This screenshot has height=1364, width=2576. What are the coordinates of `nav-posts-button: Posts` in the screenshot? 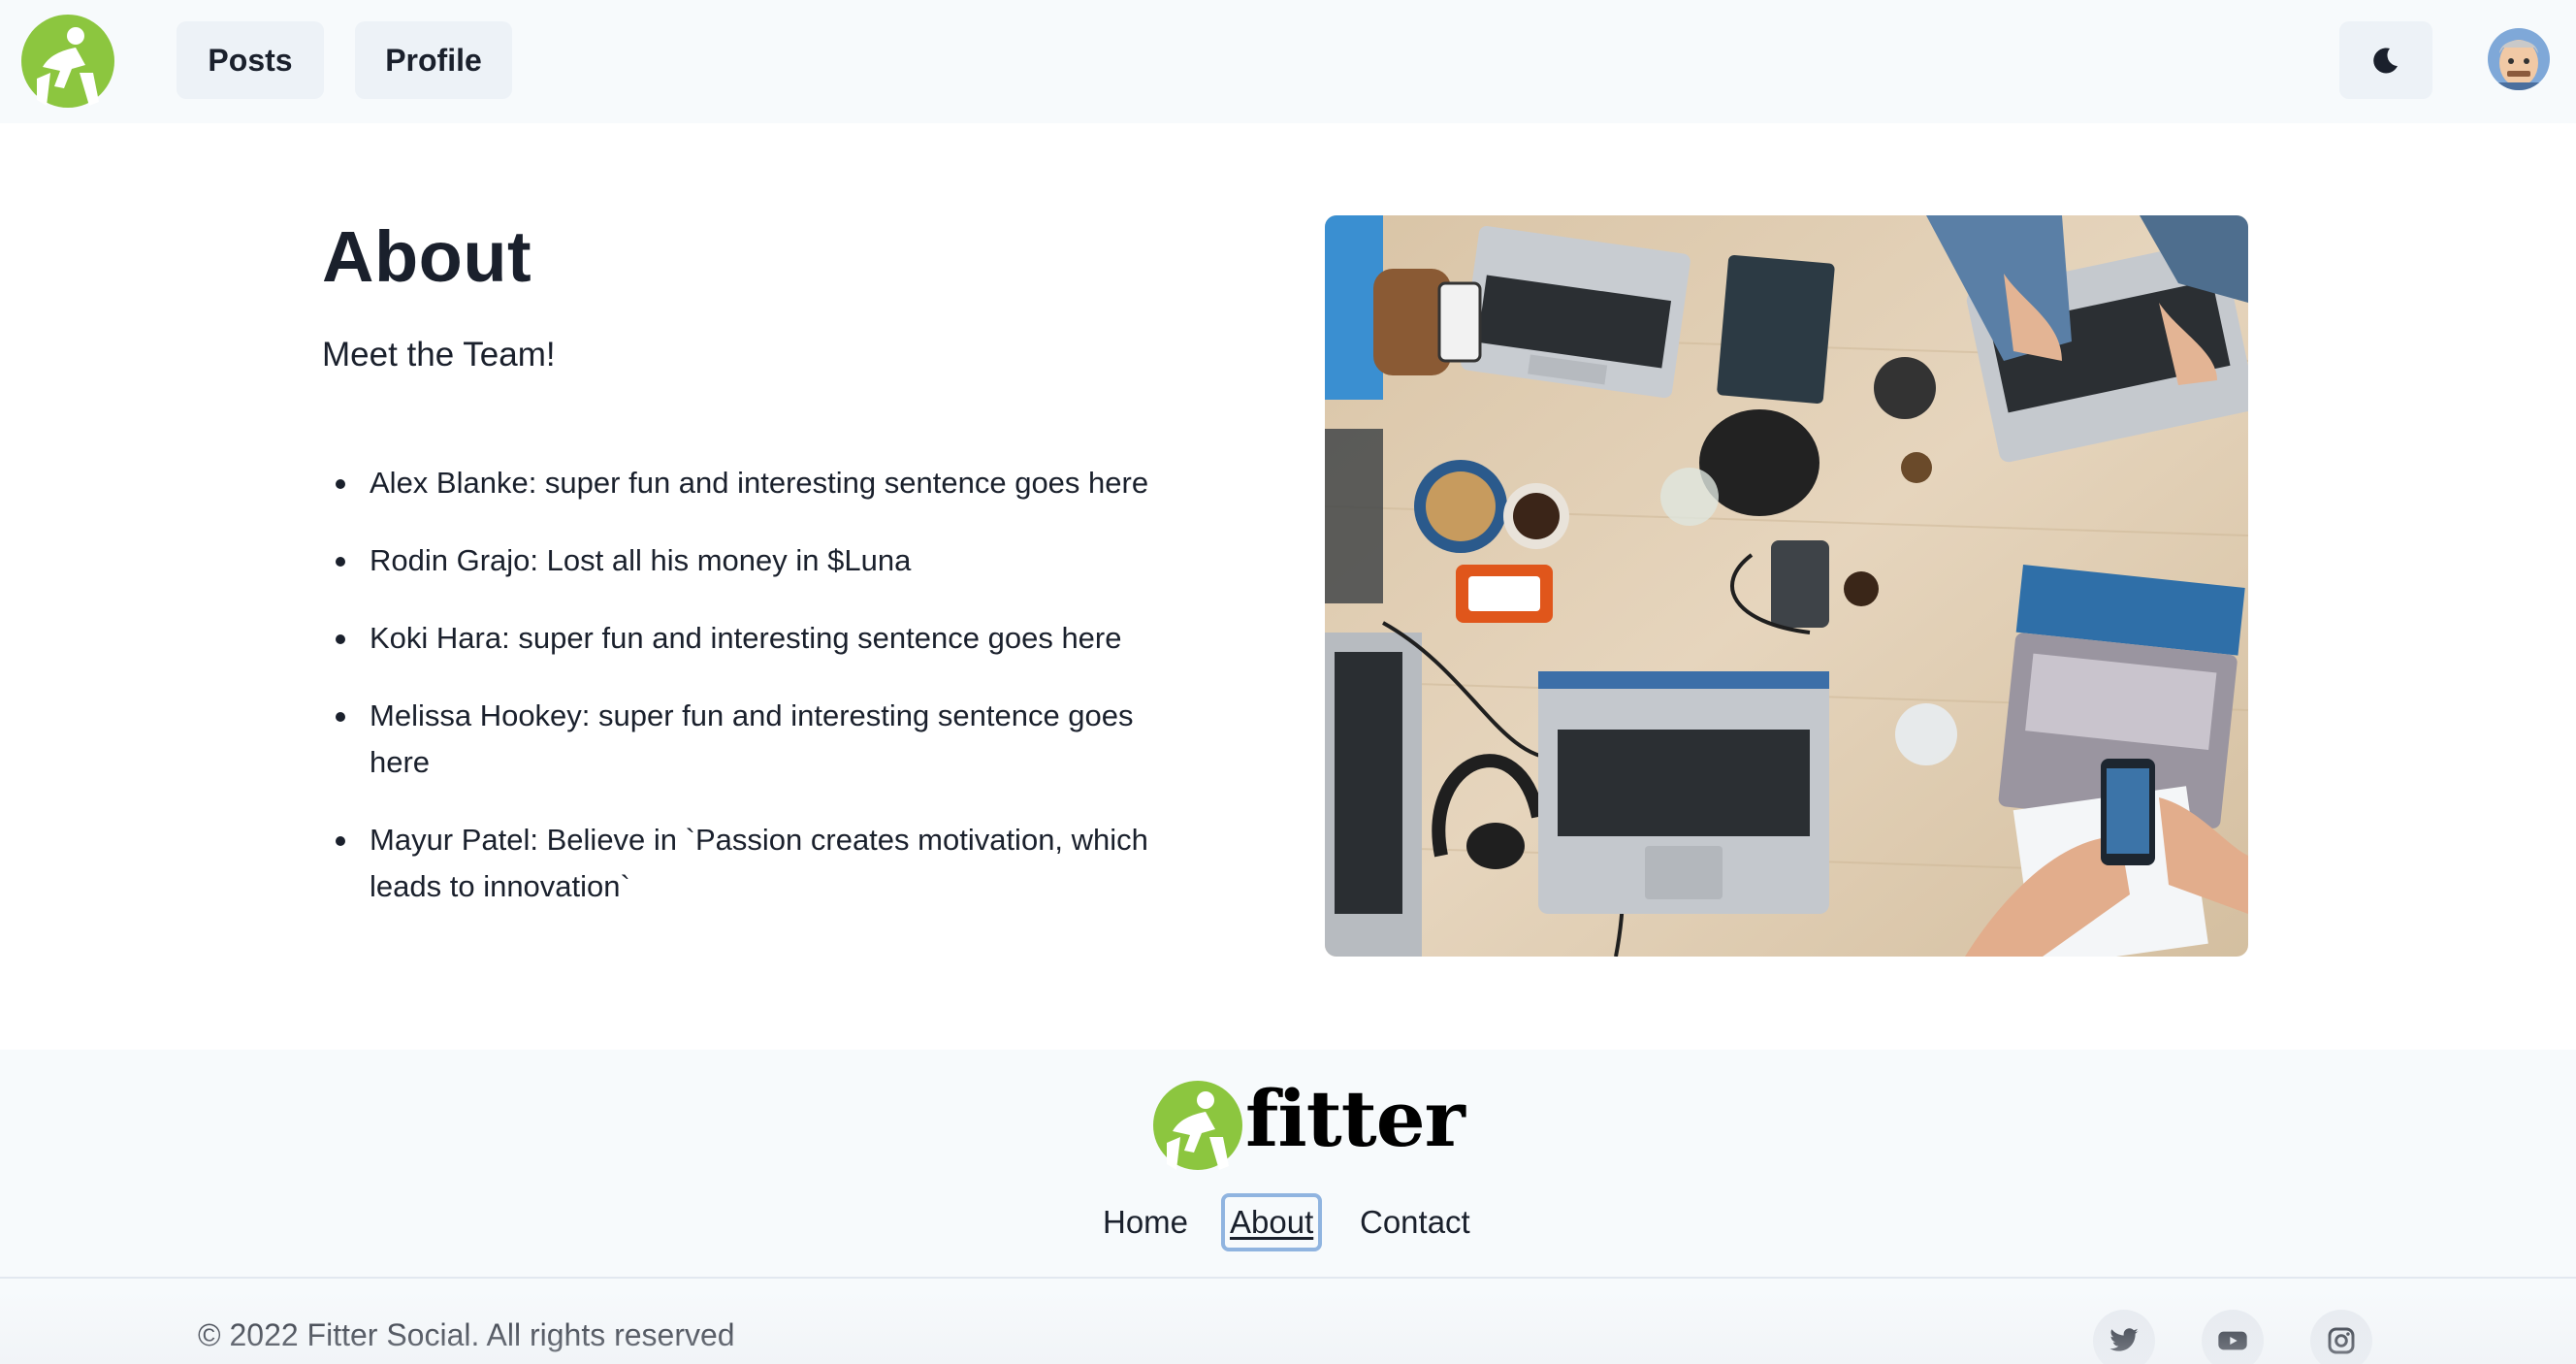 It's located at (250, 60).